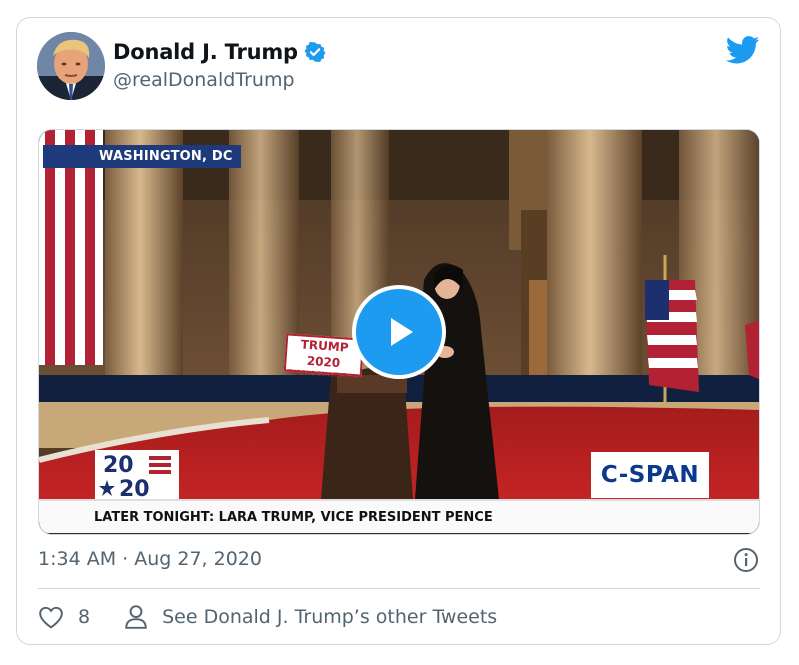 The width and height of the screenshot is (799, 665). I want to click on logo-2020: 20 20, so click(137, 476).